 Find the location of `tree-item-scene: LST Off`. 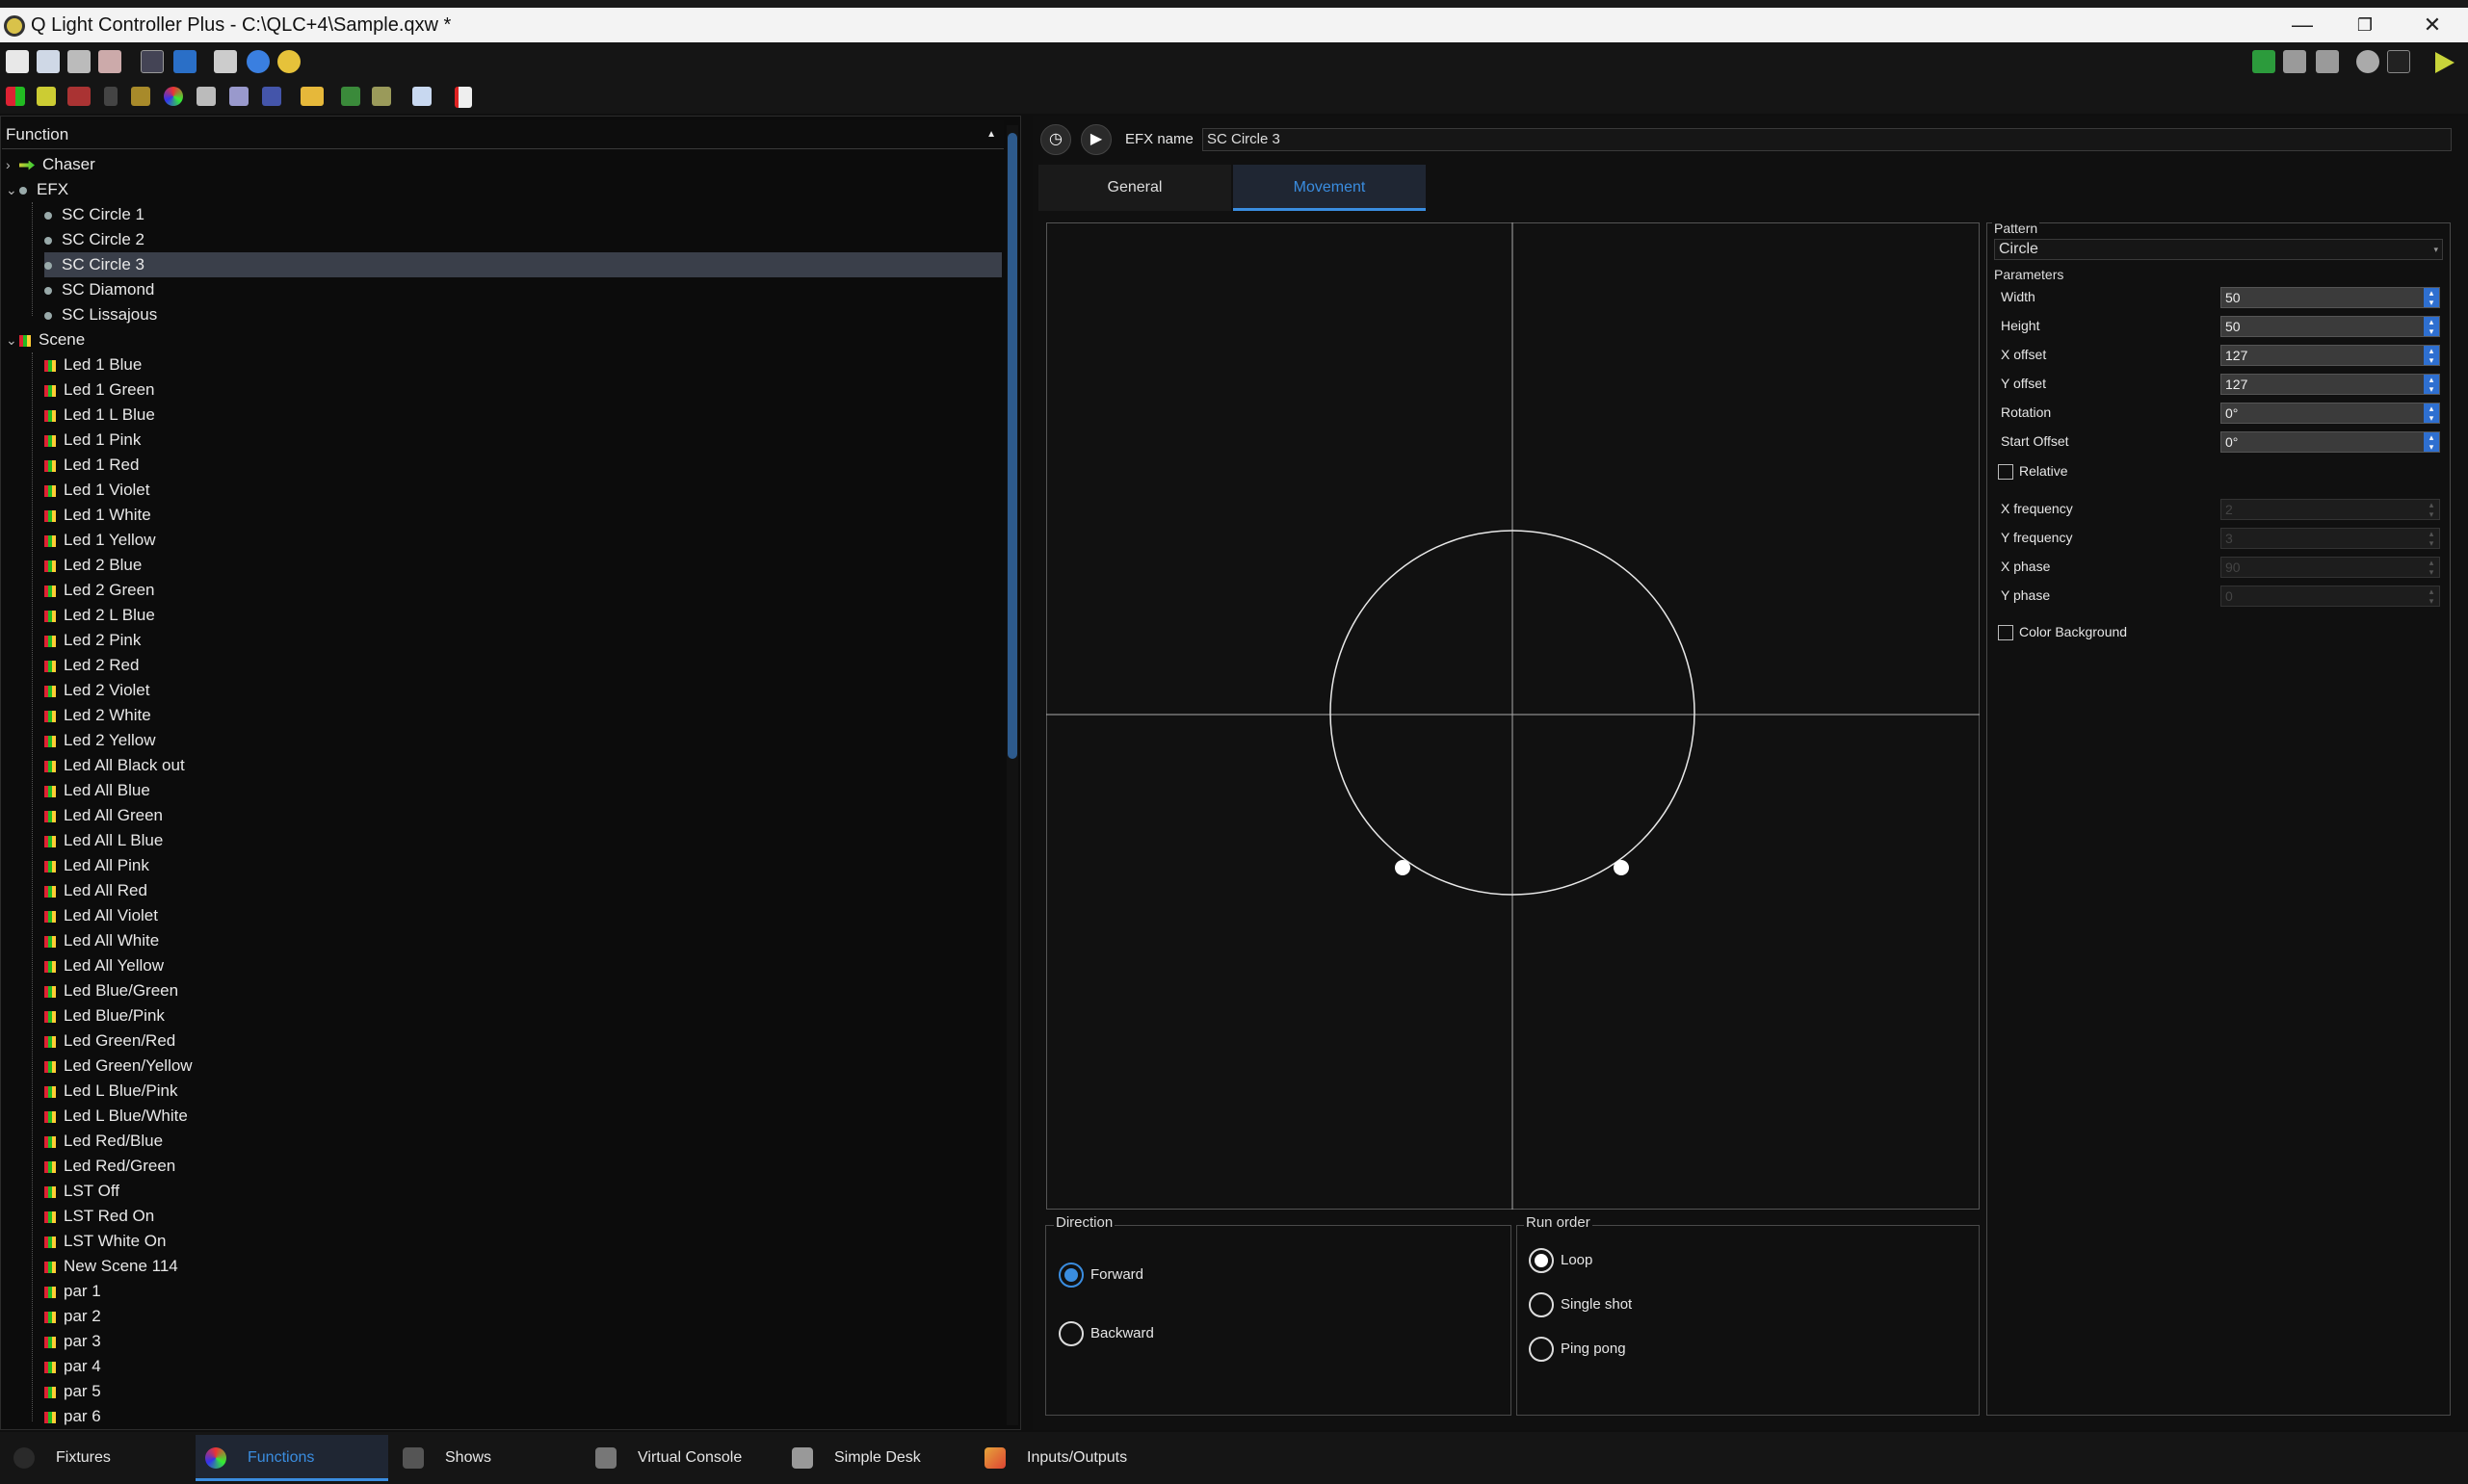

tree-item-scene: LST Off is located at coordinates (82, 1191).